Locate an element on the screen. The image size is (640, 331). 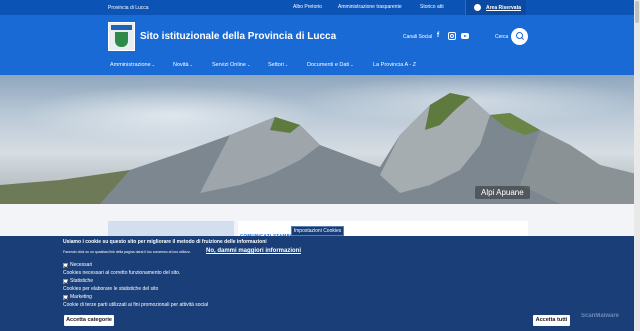
albo-pretorio-link: Albo Pretorio is located at coordinates (307, 7).